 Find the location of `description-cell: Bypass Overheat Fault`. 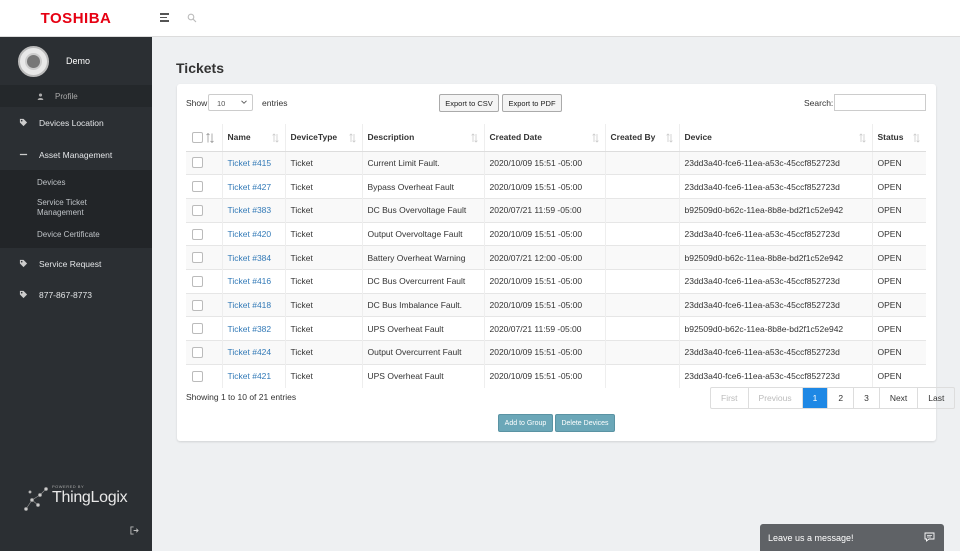

description-cell: Bypass Overheat Fault is located at coordinates (423, 186).